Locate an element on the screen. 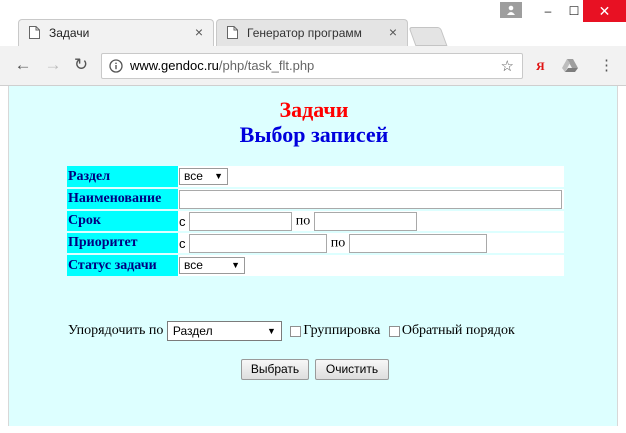  info-icon is located at coordinates (116, 66).